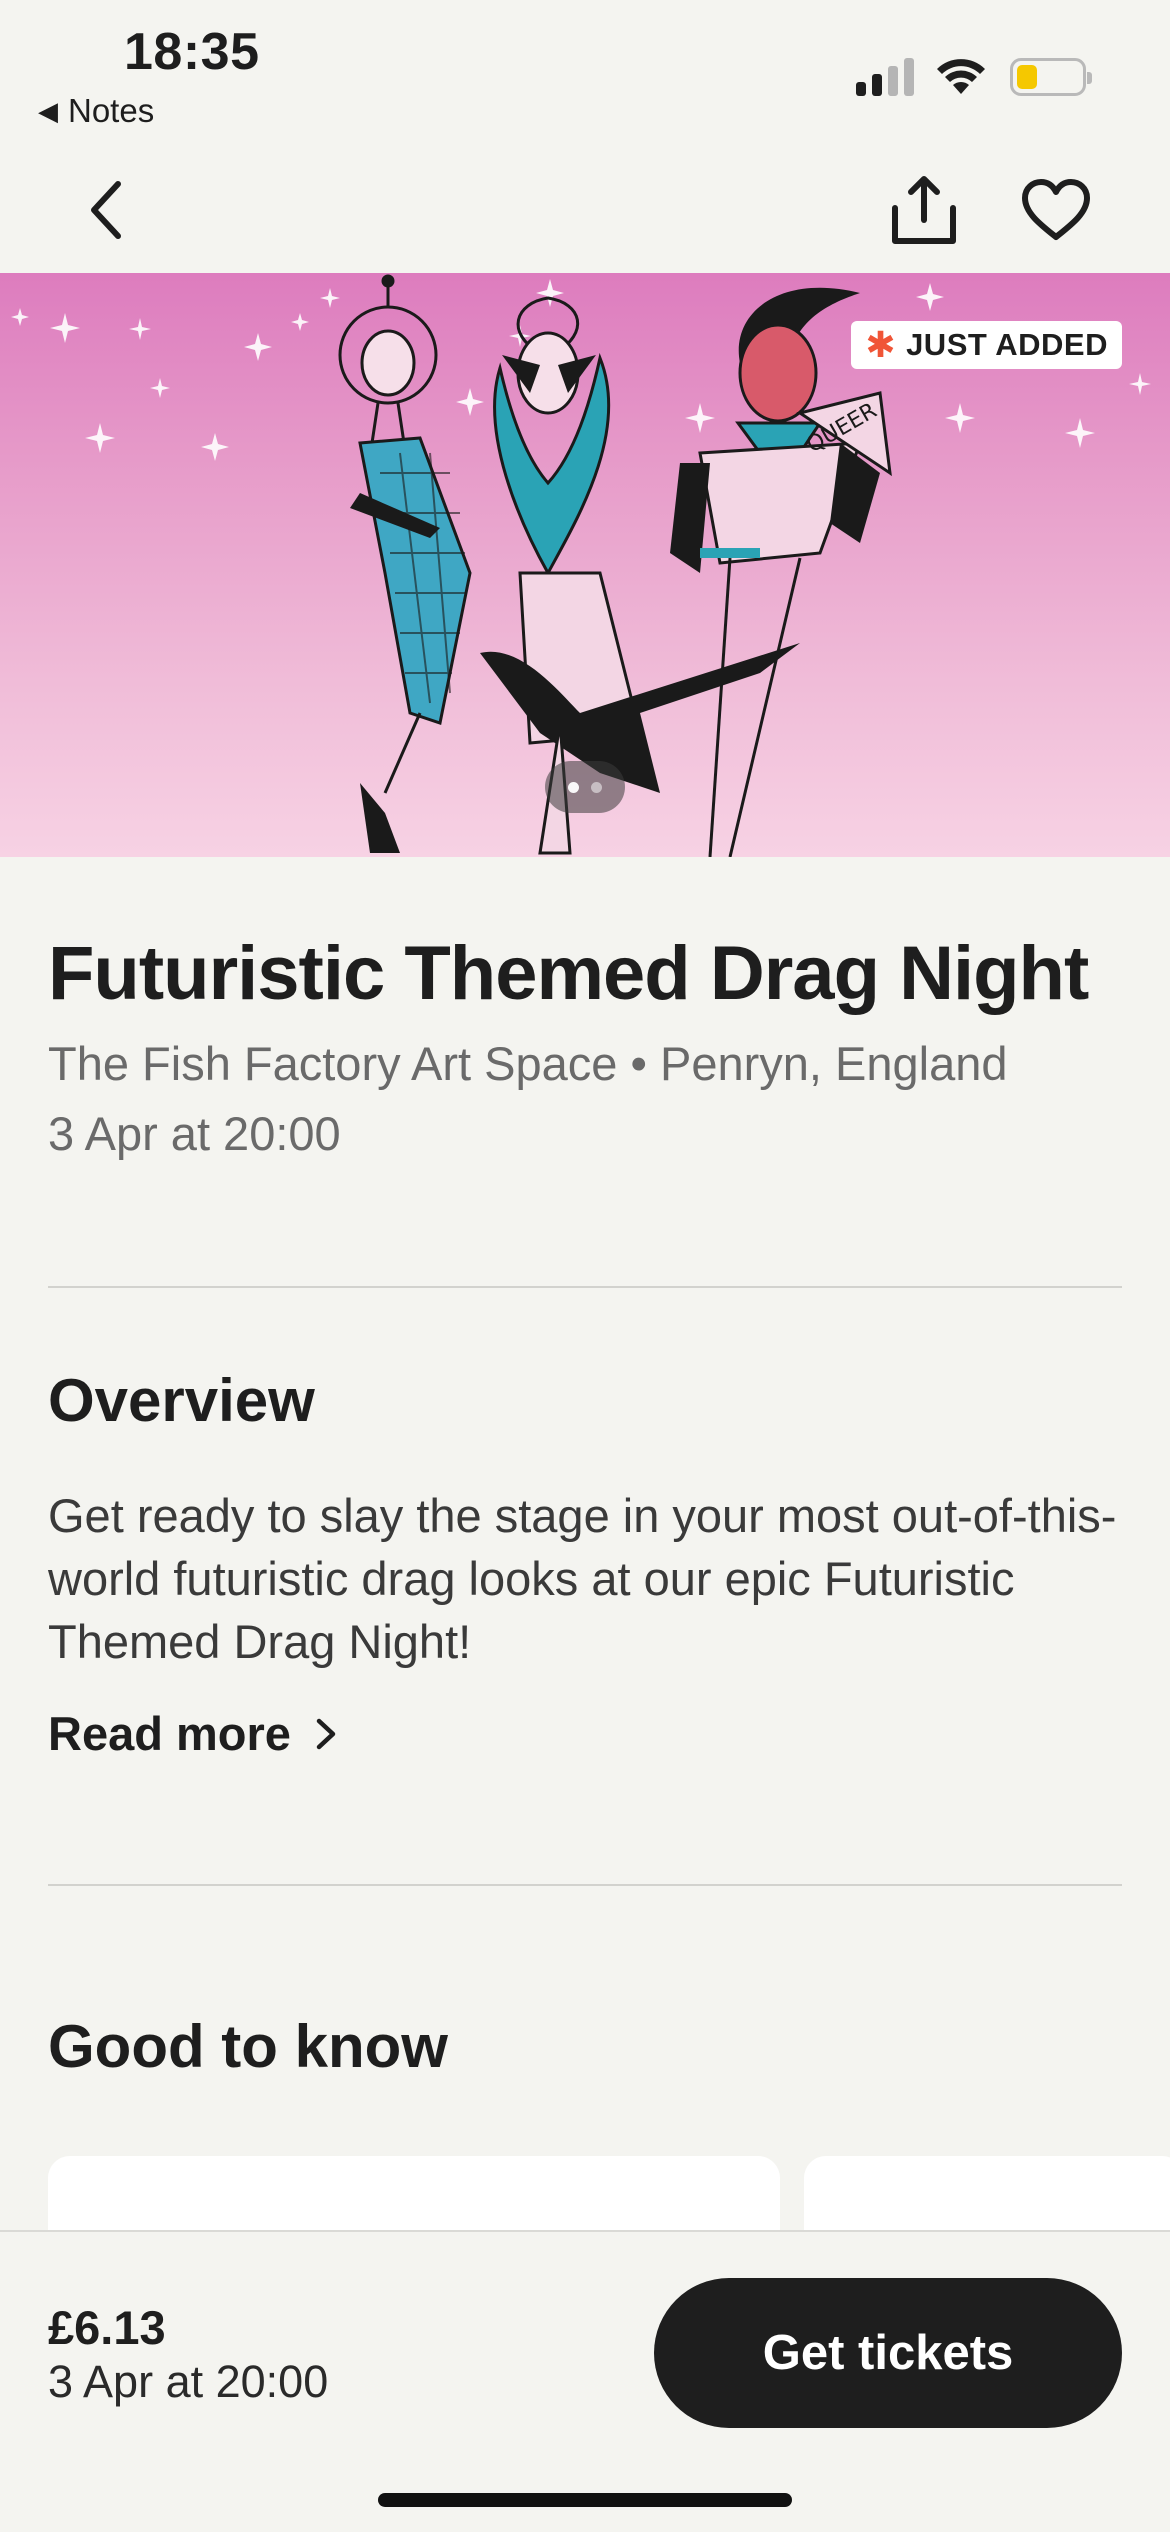  I want to click on share-button, so click(924, 210).